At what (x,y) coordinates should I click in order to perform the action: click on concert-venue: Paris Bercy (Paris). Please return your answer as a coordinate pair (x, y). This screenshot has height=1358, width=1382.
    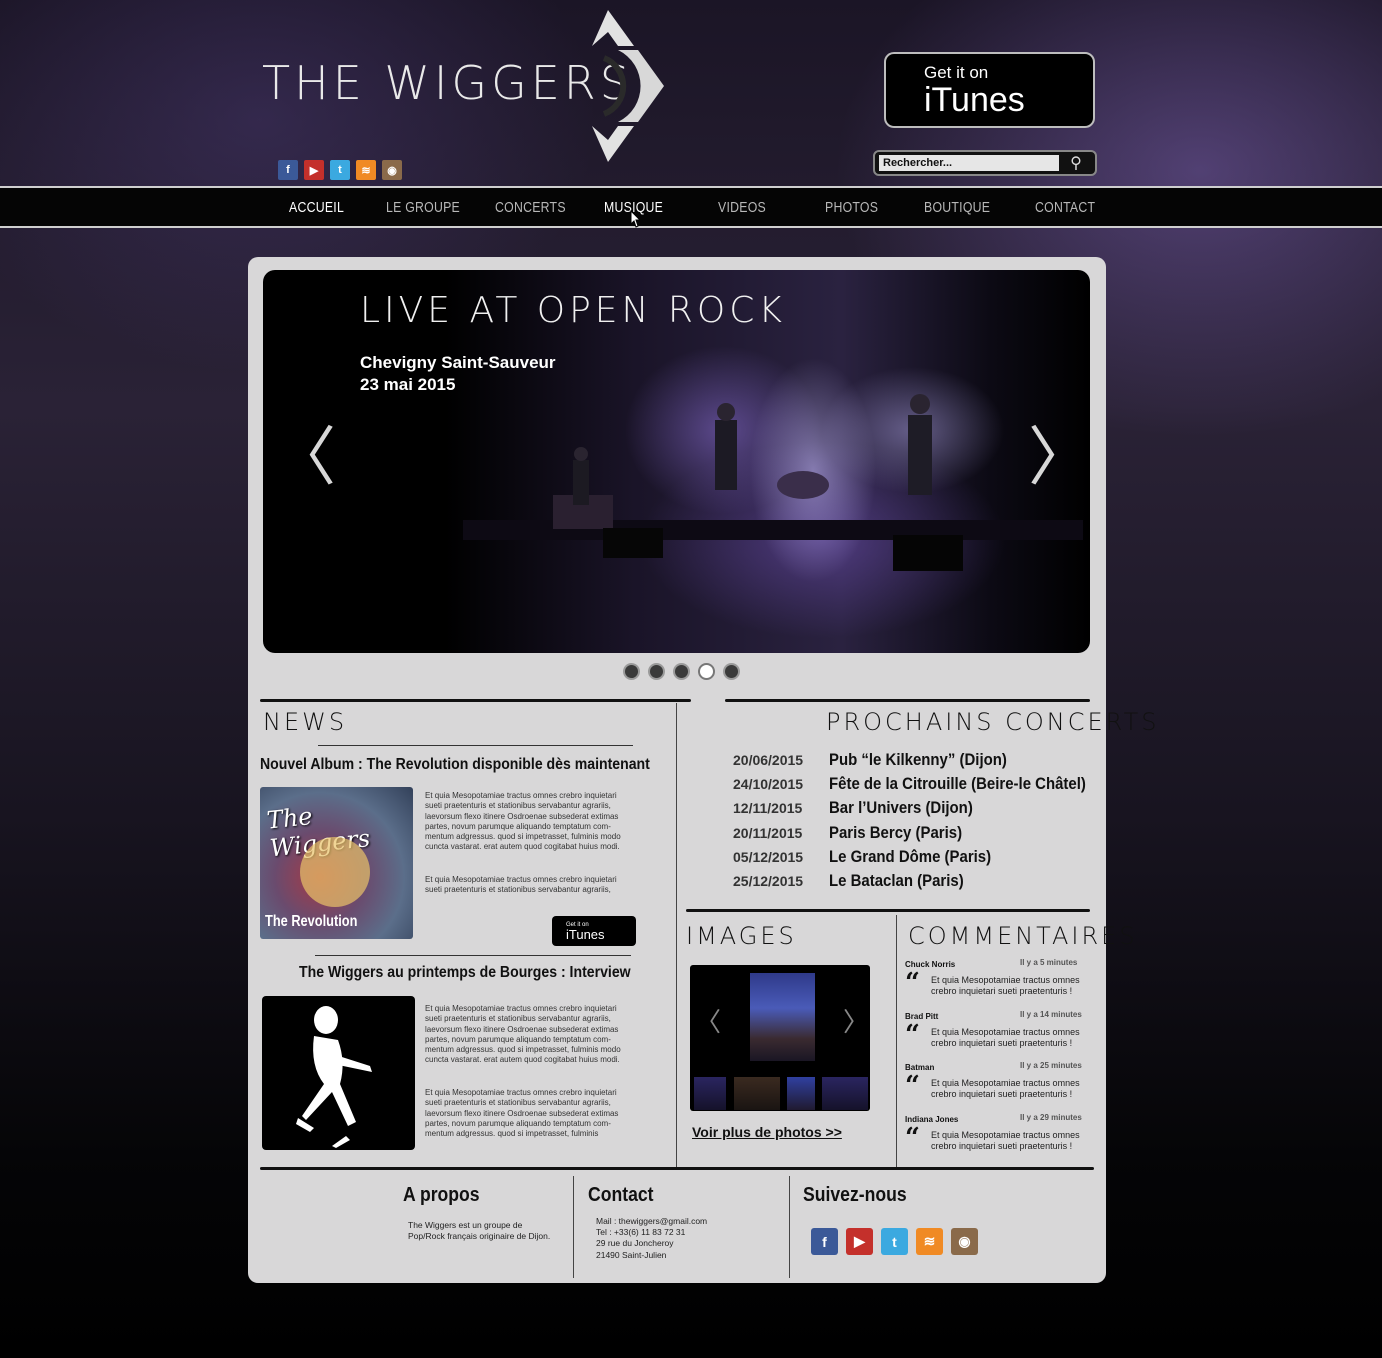
    Looking at the image, I should click on (896, 832).